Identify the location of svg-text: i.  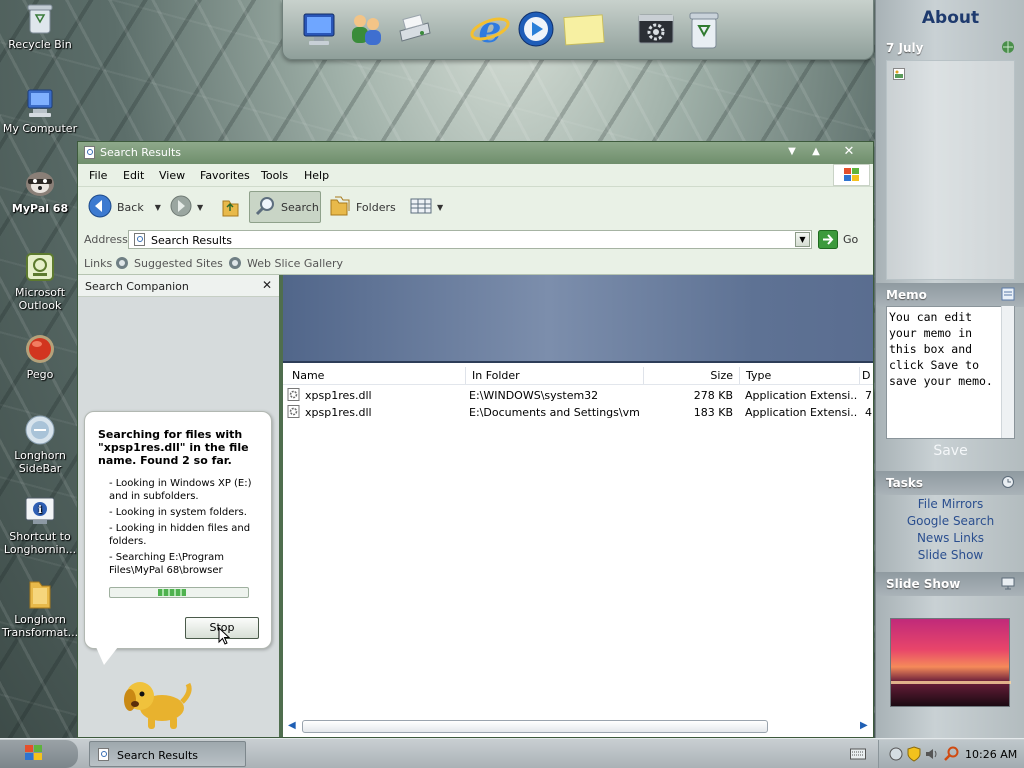
(40, 510).